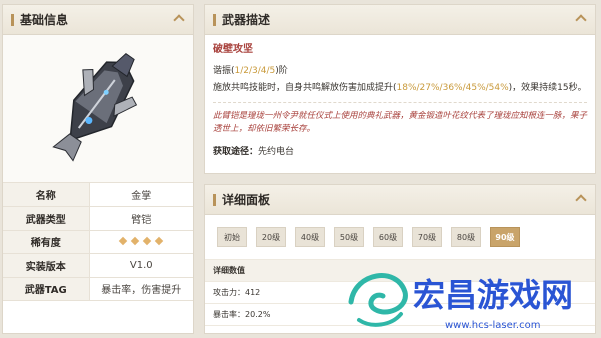  Describe the element at coordinates (452, 88) in the screenshot. I see `effect-values: 18%/27%/36%/45%/54%` at that location.